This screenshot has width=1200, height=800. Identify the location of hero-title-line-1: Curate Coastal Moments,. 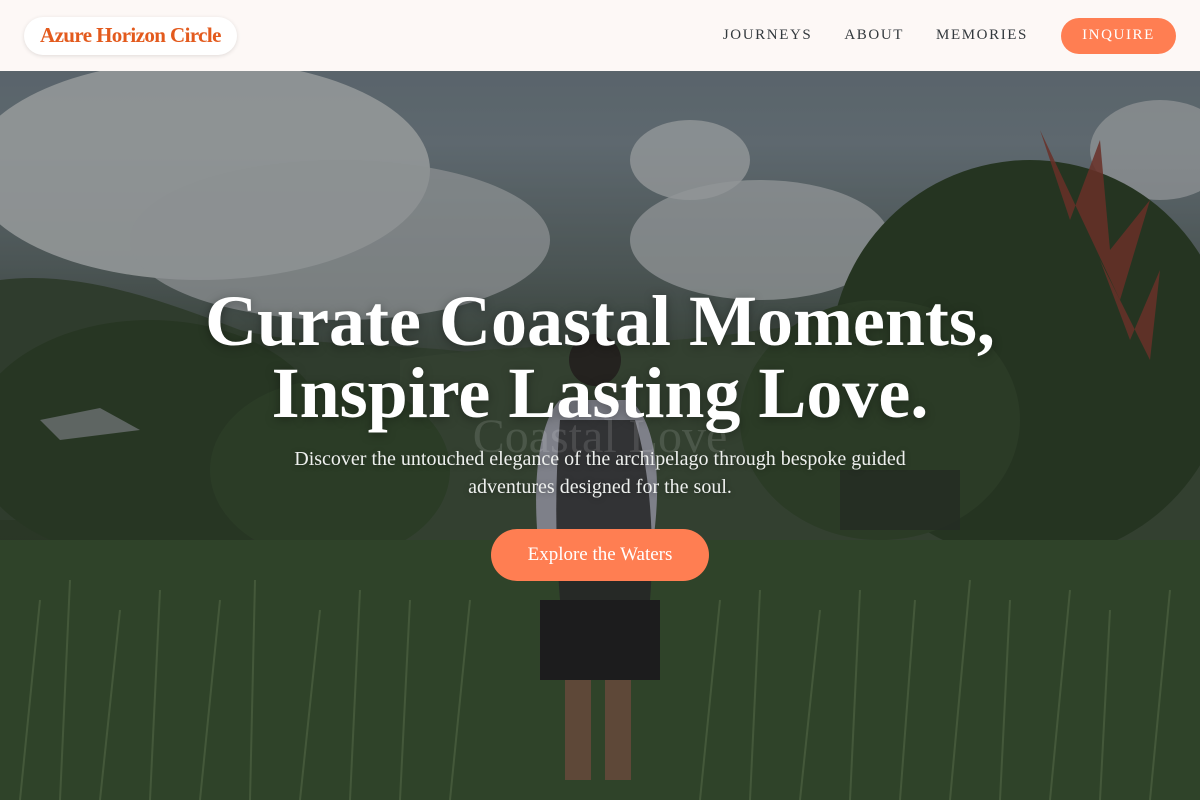
(600, 321).